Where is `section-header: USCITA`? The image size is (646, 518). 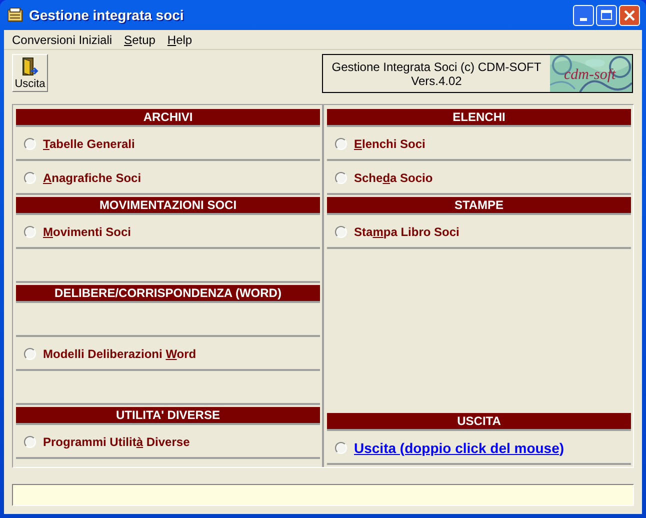 section-header: USCITA is located at coordinates (479, 422).